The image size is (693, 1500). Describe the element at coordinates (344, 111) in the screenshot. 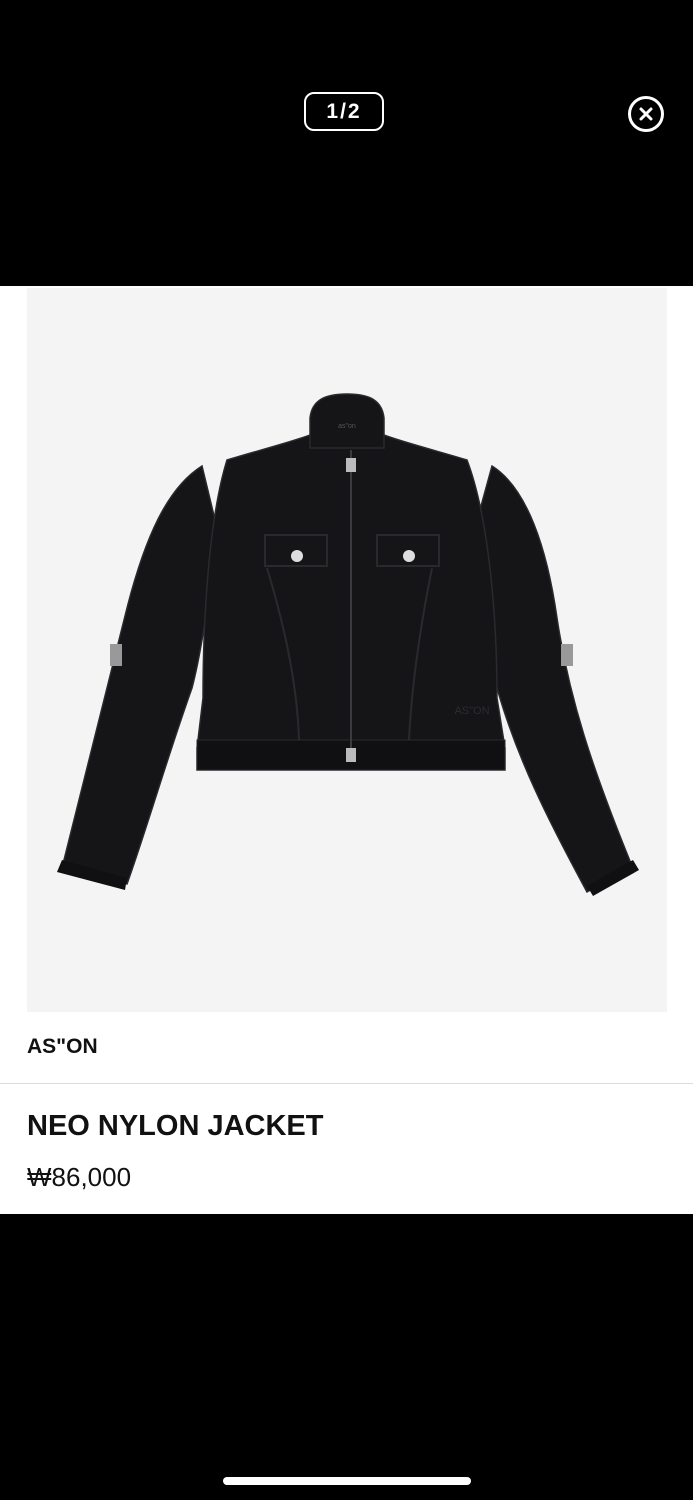

I see `page-counter: 1/2` at that location.